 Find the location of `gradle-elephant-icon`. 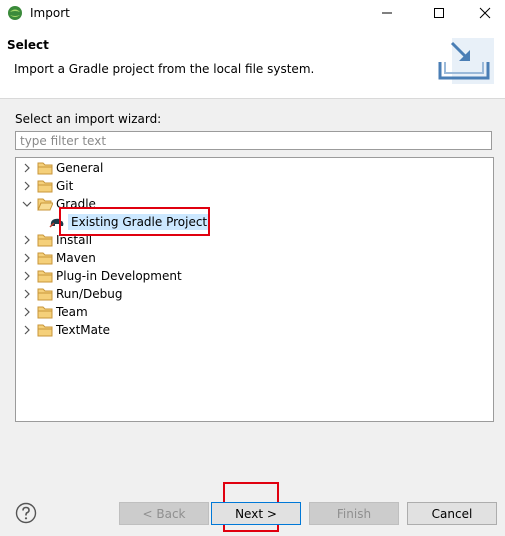

gradle-elephant-icon is located at coordinates (56, 223).